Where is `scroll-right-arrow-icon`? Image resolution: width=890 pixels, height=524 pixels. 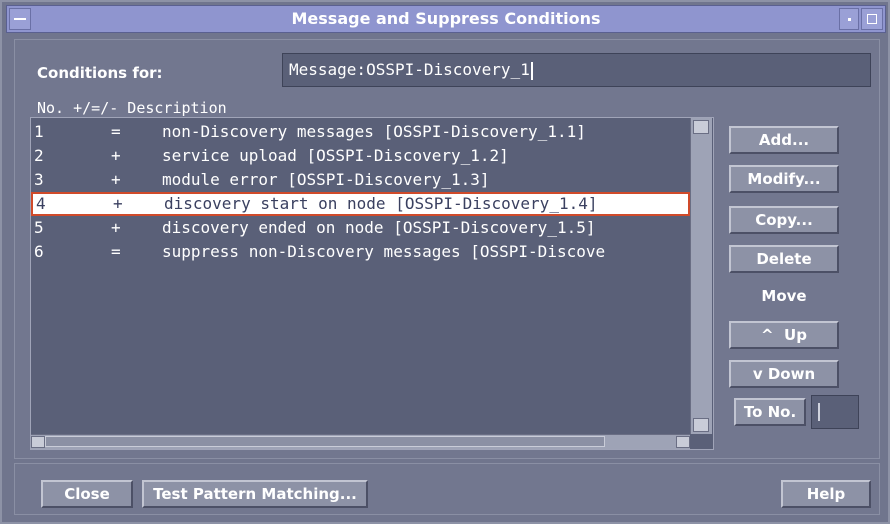
scroll-right-arrow-icon is located at coordinates (683, 442).